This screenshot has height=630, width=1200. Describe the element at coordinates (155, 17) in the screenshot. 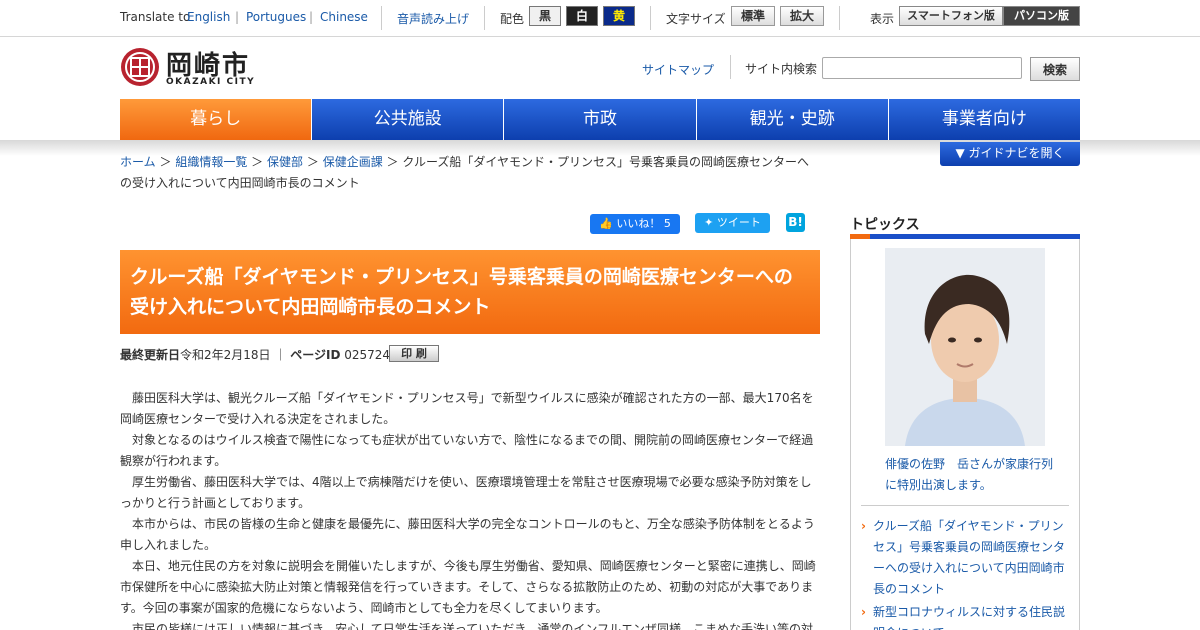

I see `translate-label: Translate to` at that location.